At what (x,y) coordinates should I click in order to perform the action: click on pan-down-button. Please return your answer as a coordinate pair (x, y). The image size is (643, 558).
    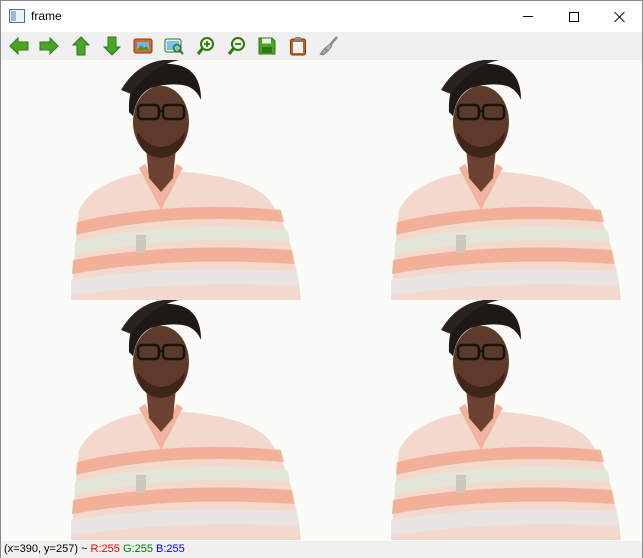
    Looking at the image, I should click on (112, 46).